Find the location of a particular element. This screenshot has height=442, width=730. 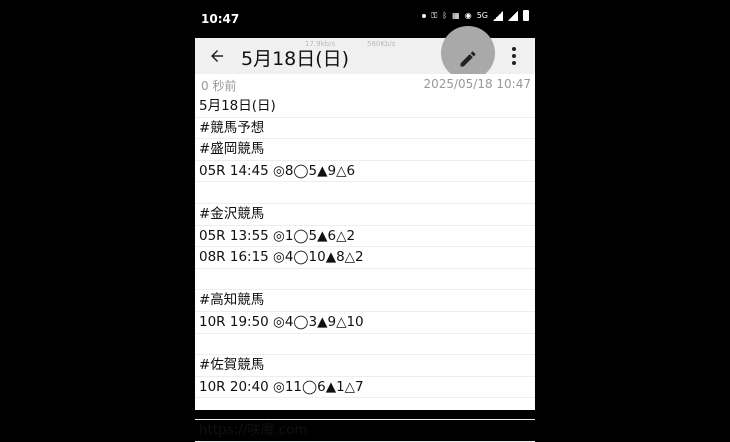

note-line: #盛岡競馬 is located at coordinates (365, 150).